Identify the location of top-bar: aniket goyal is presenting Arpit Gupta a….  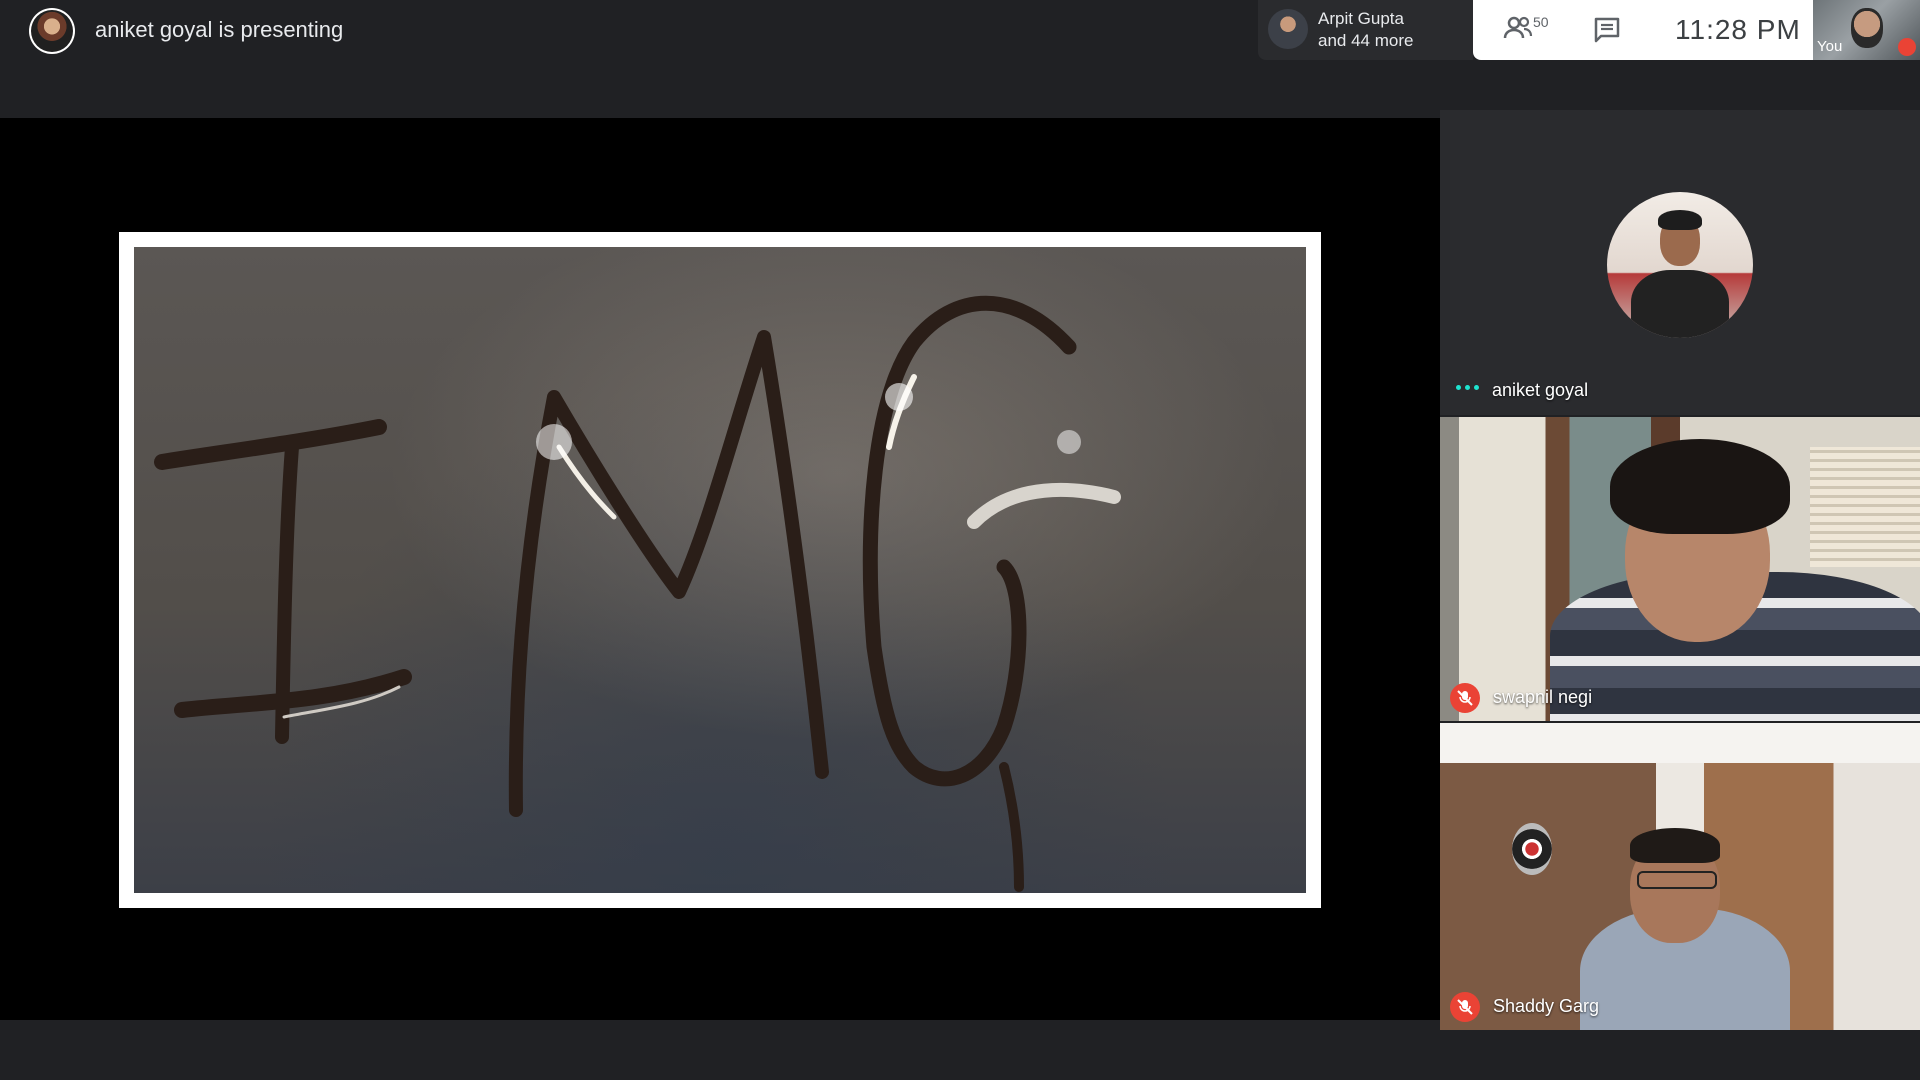
(960, 59).